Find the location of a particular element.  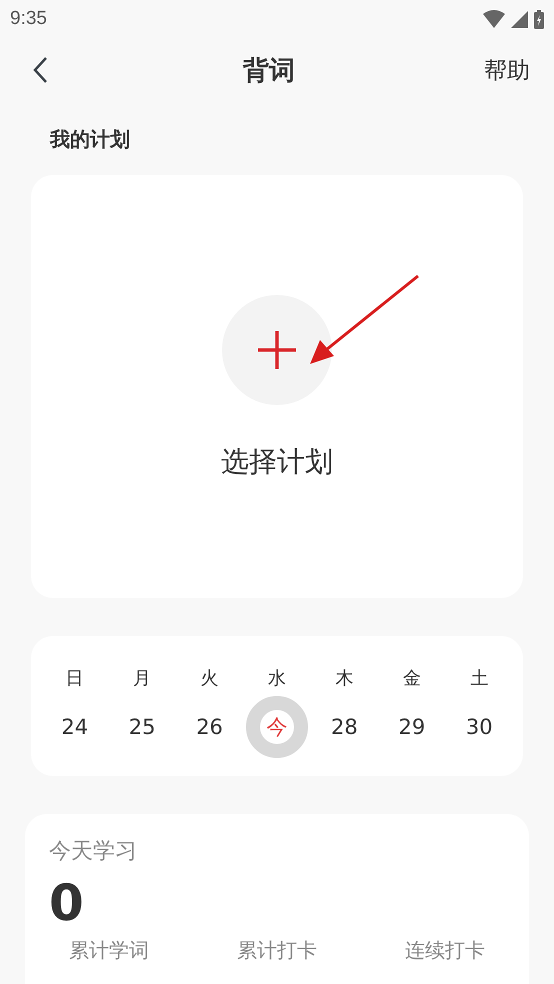

weekday-label: 火 is located at coordinates (209, 677).